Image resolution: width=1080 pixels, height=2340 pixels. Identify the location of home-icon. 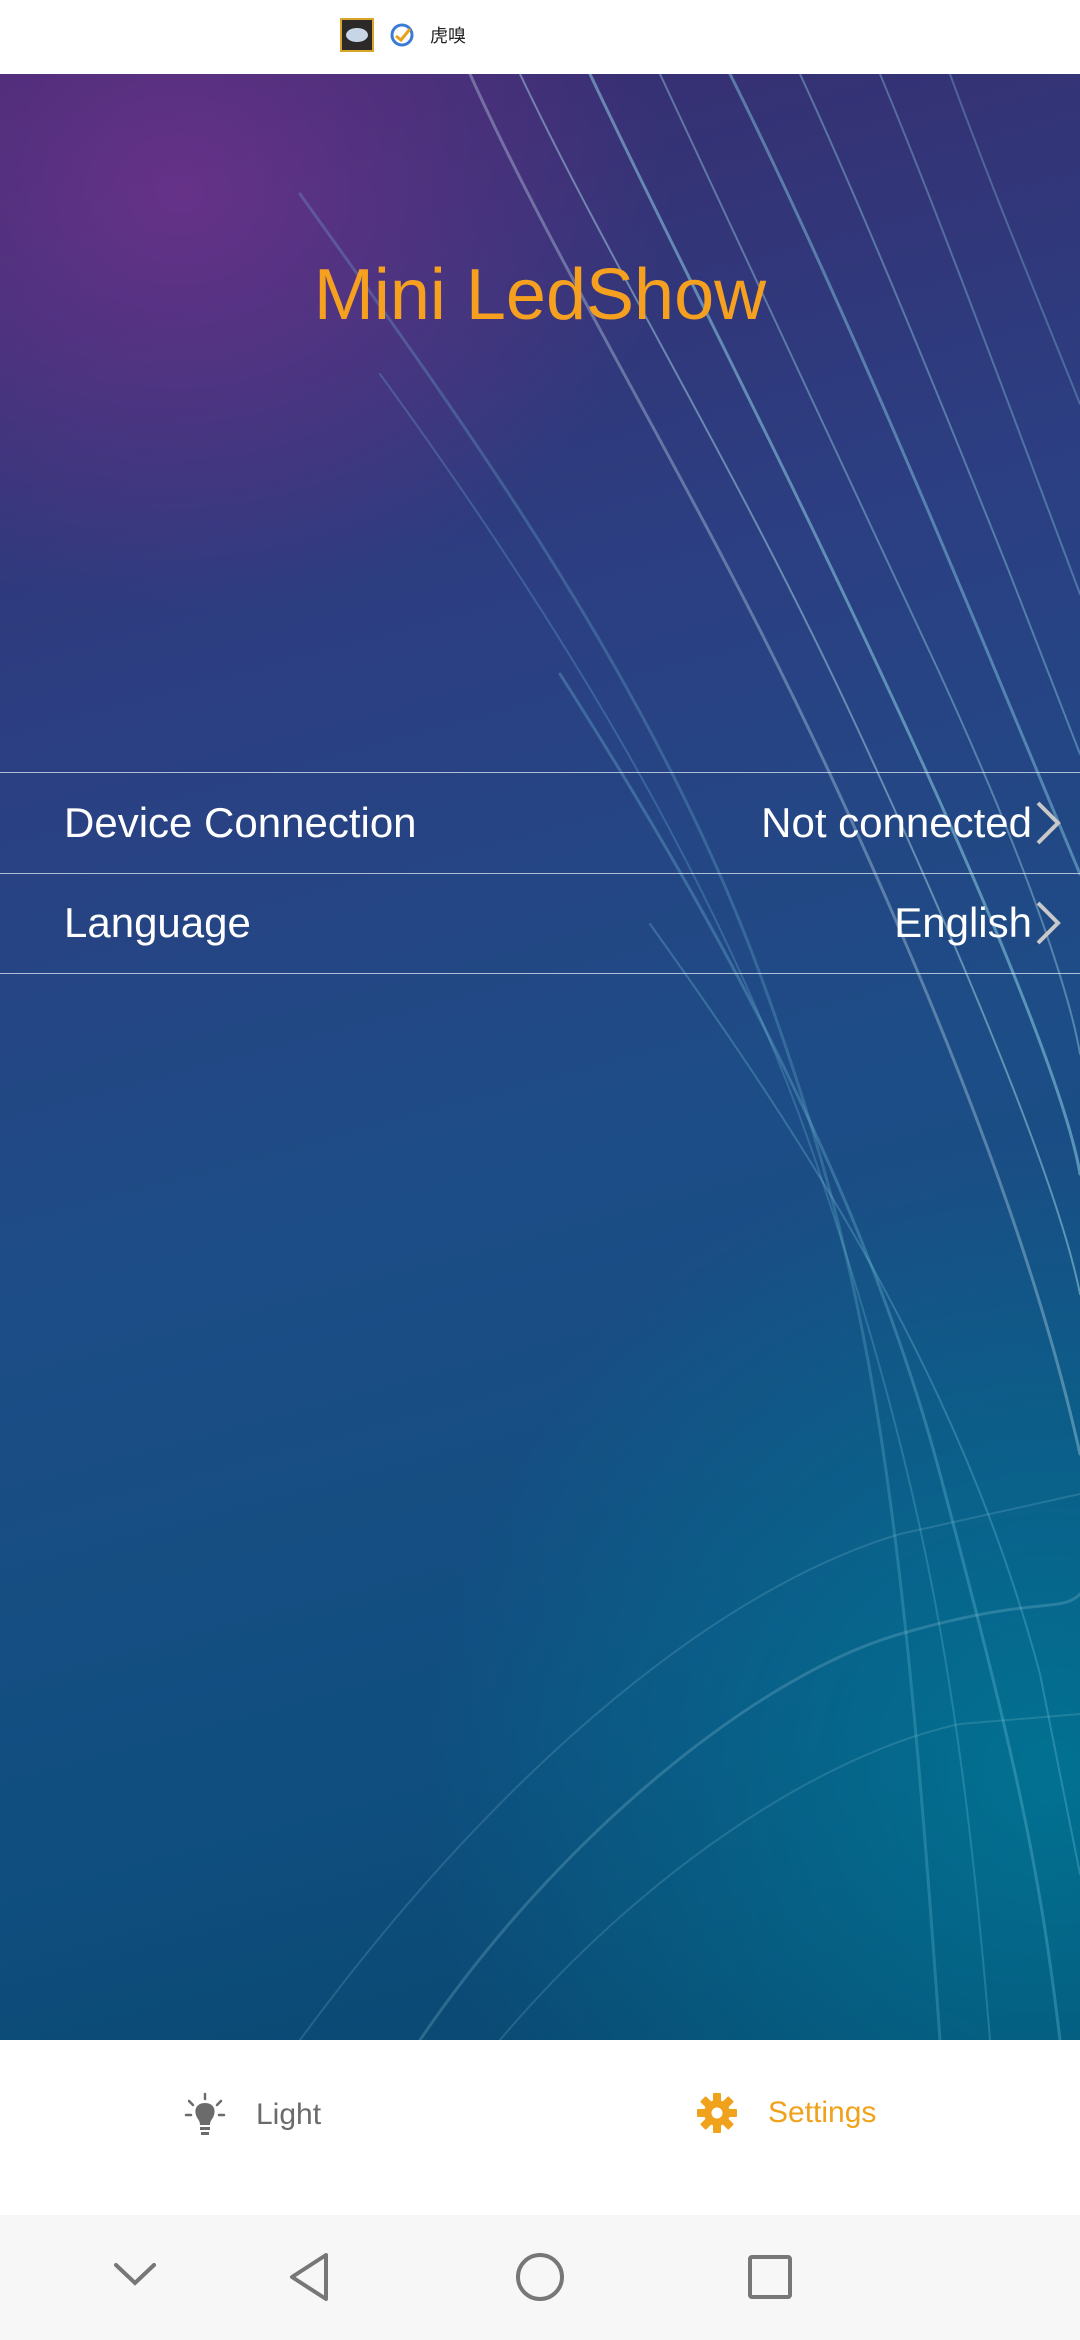
(540, 2277).